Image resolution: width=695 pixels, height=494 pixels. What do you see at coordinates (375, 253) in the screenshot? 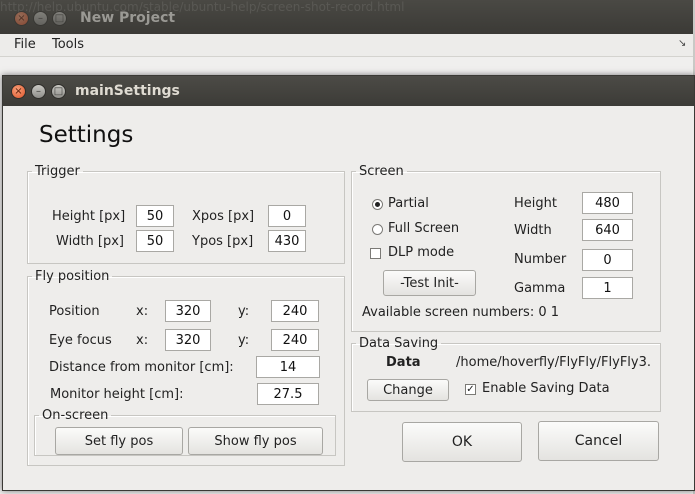
I see `dlp-mode-checkbox` at bounding box center [375, 253].